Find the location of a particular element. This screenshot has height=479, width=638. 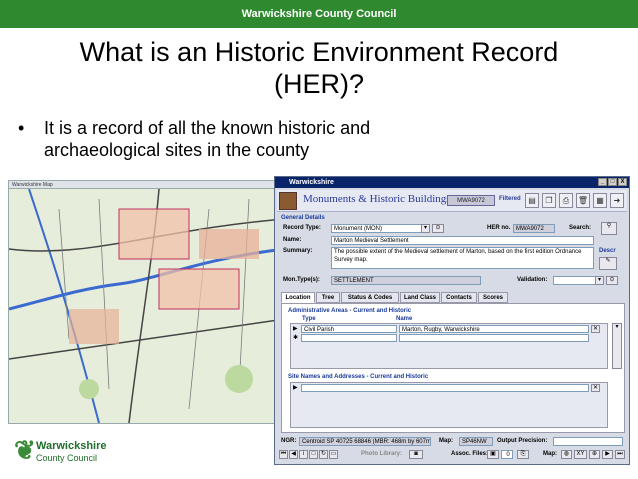

refresh-icon: ↻ is located at coordinates (323, 454).